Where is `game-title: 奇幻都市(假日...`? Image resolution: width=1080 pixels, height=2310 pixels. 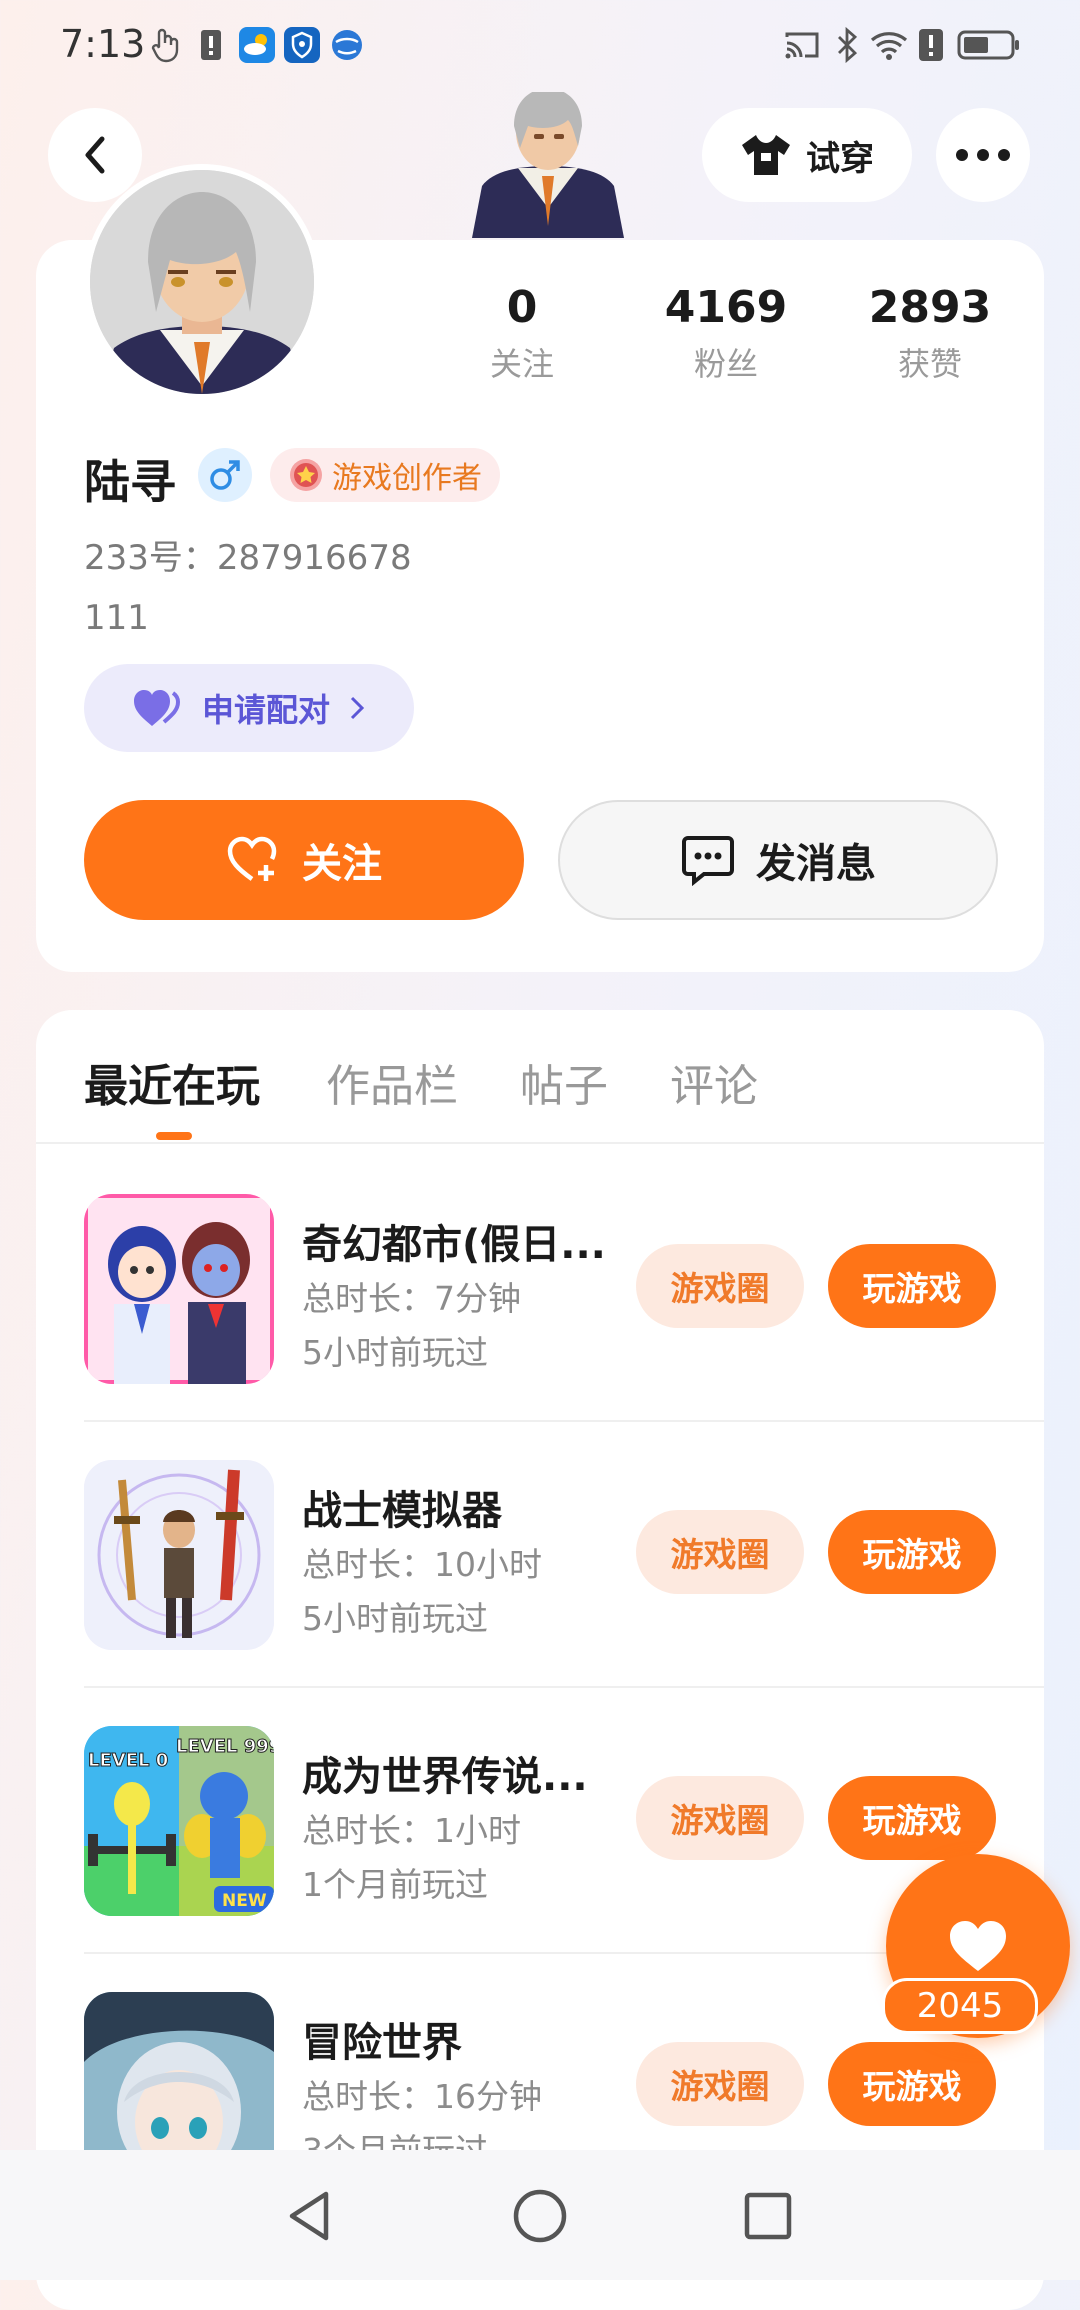 game-title: 奇幻都市(假日... is located at coordinates (454, 1245).